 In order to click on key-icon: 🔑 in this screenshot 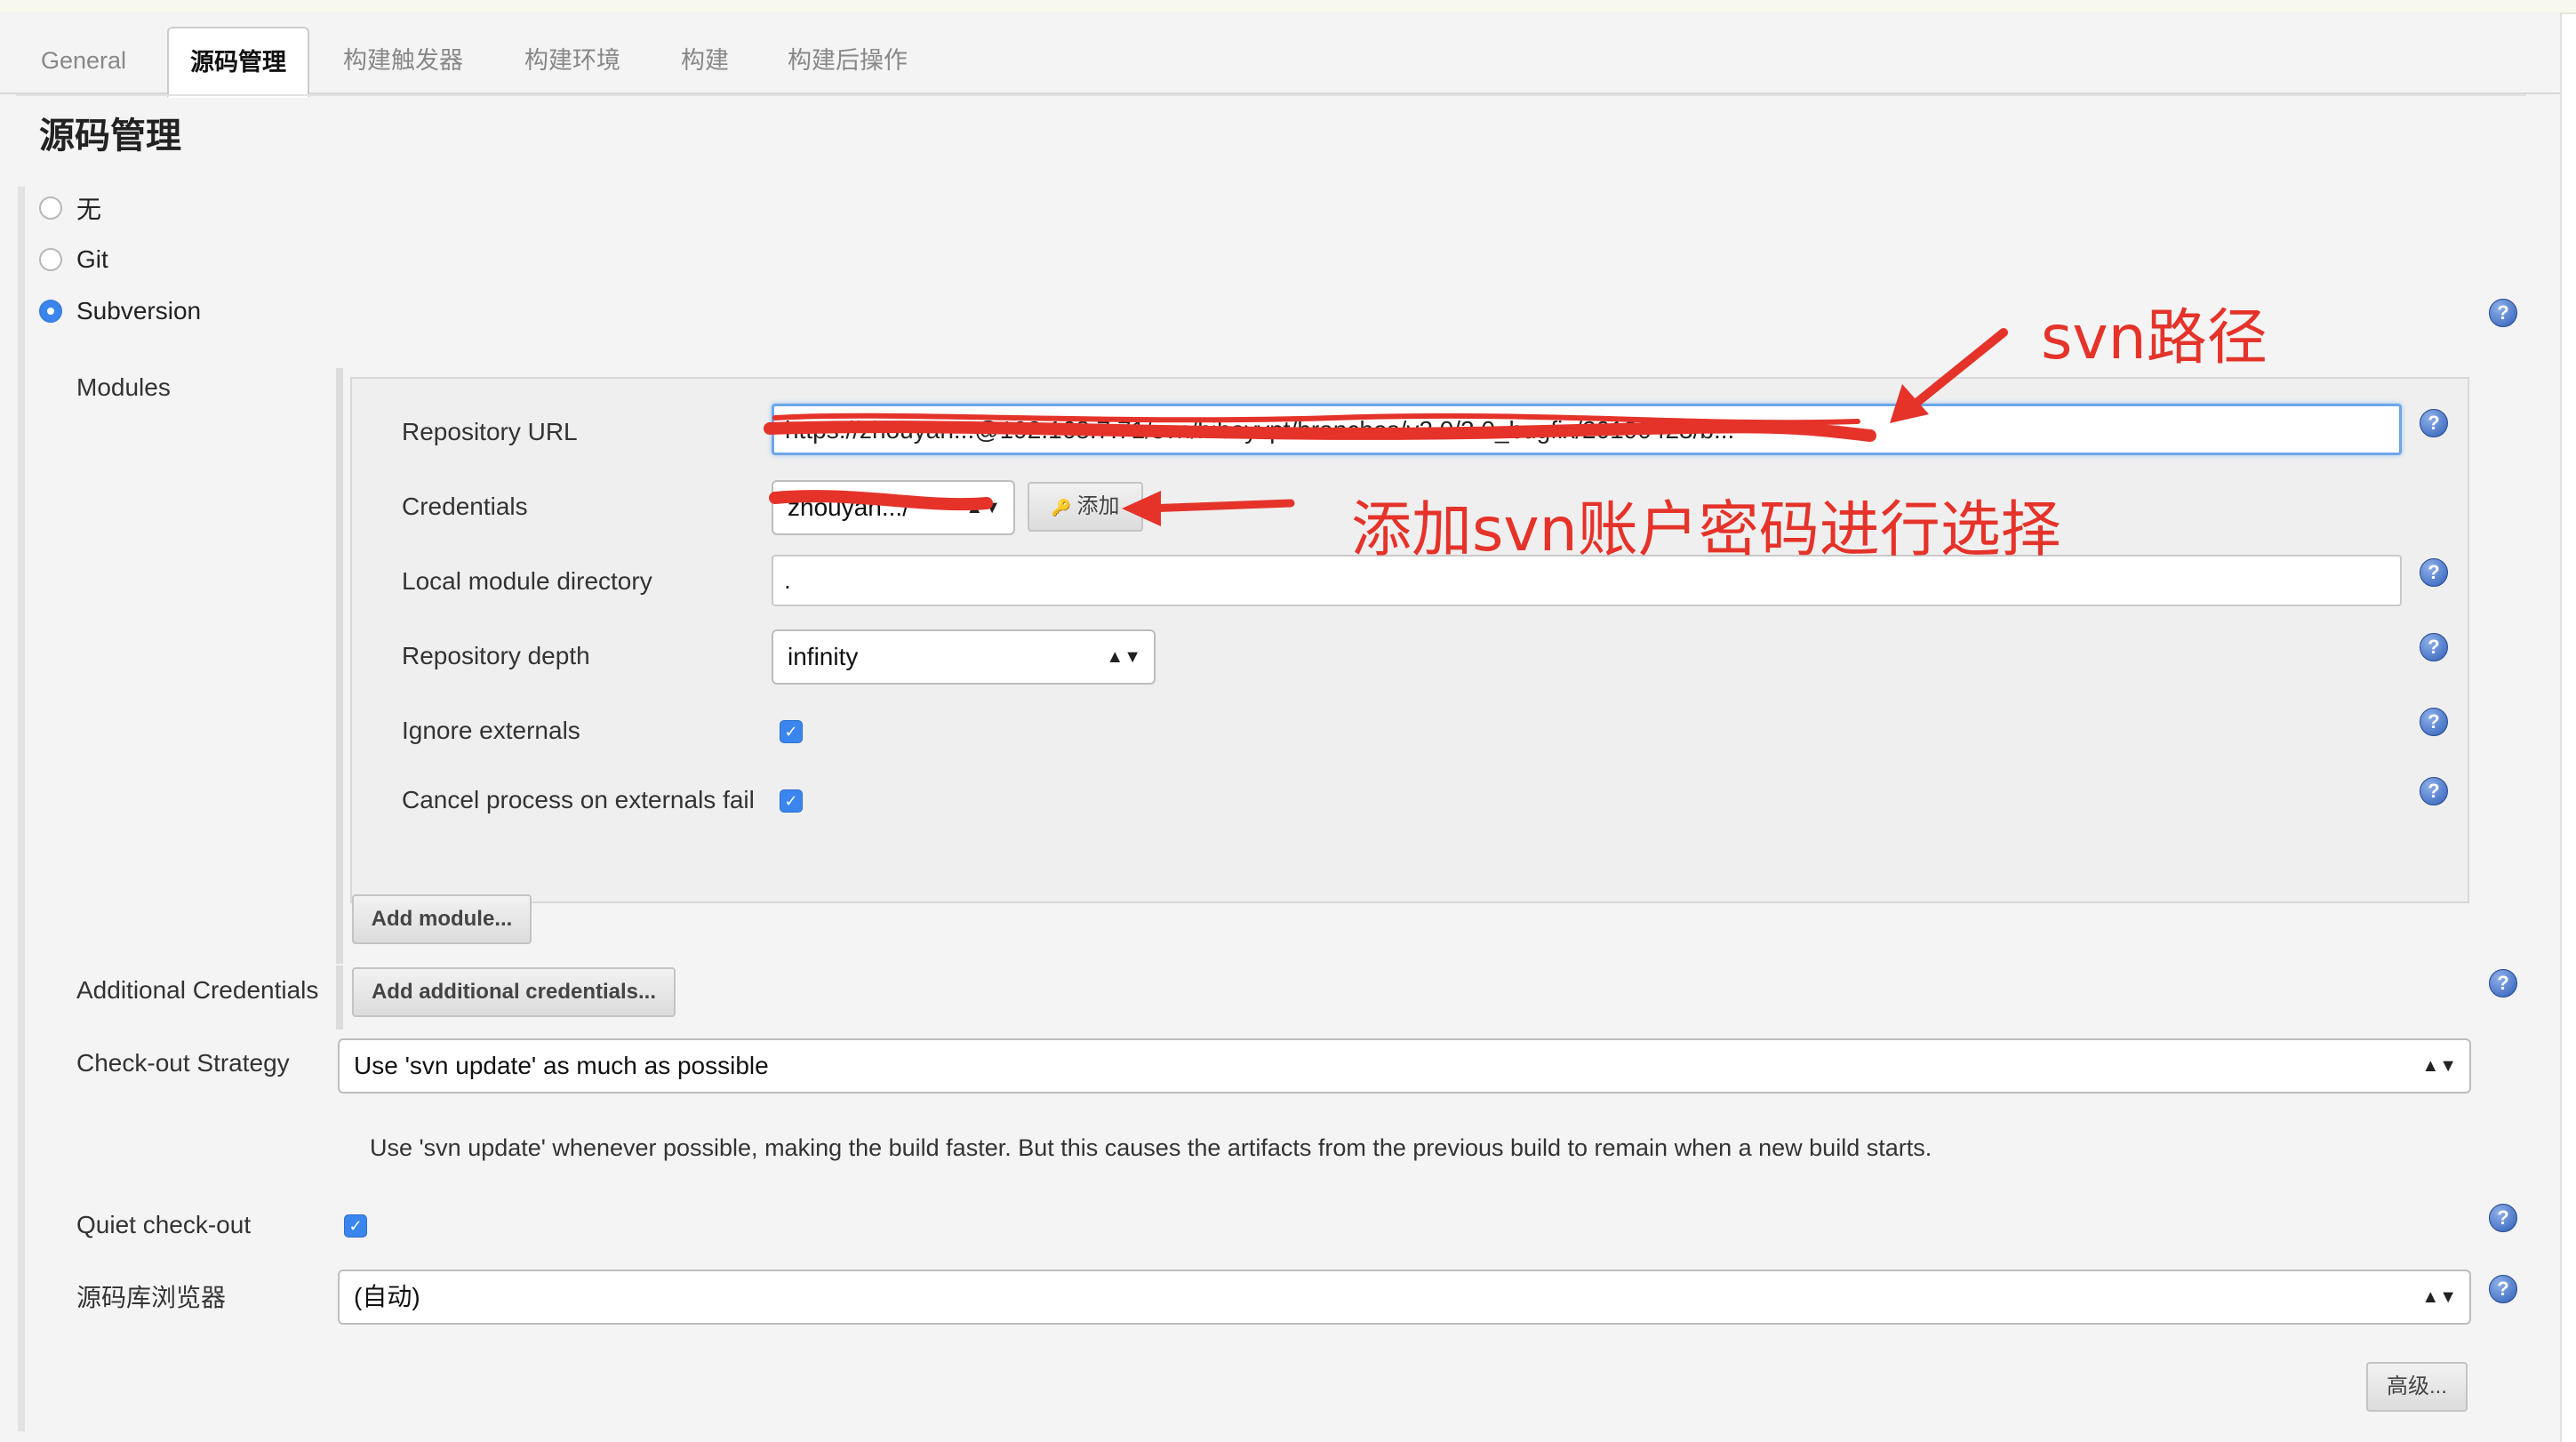, I will do `click(1061, 508)`.